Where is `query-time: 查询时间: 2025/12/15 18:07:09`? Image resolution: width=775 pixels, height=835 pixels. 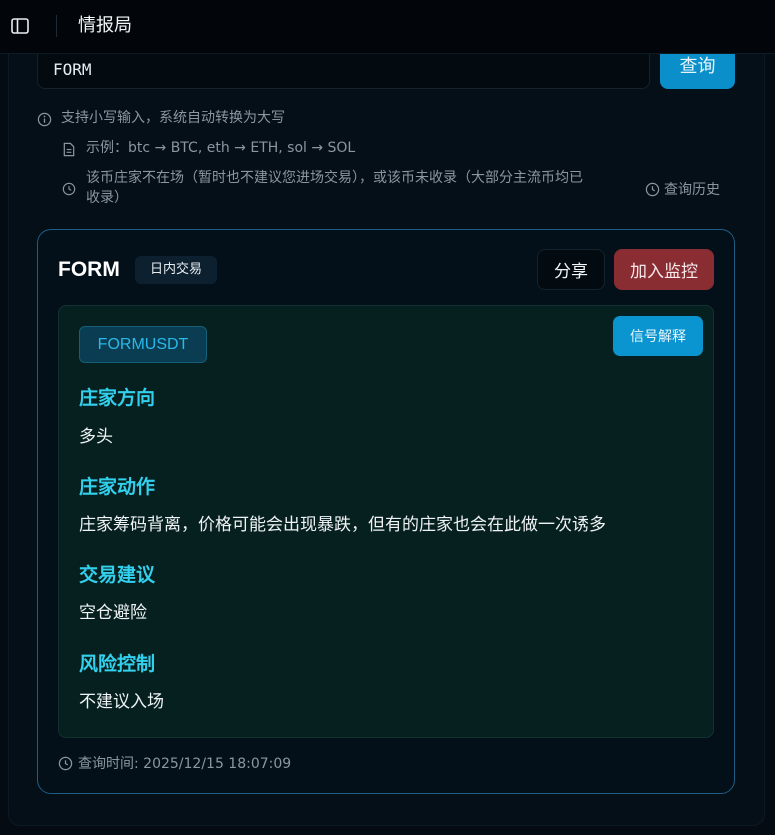
query-time: 查询时间: 2025/12/15 18:07:09 is located at coordinates (174, 763).